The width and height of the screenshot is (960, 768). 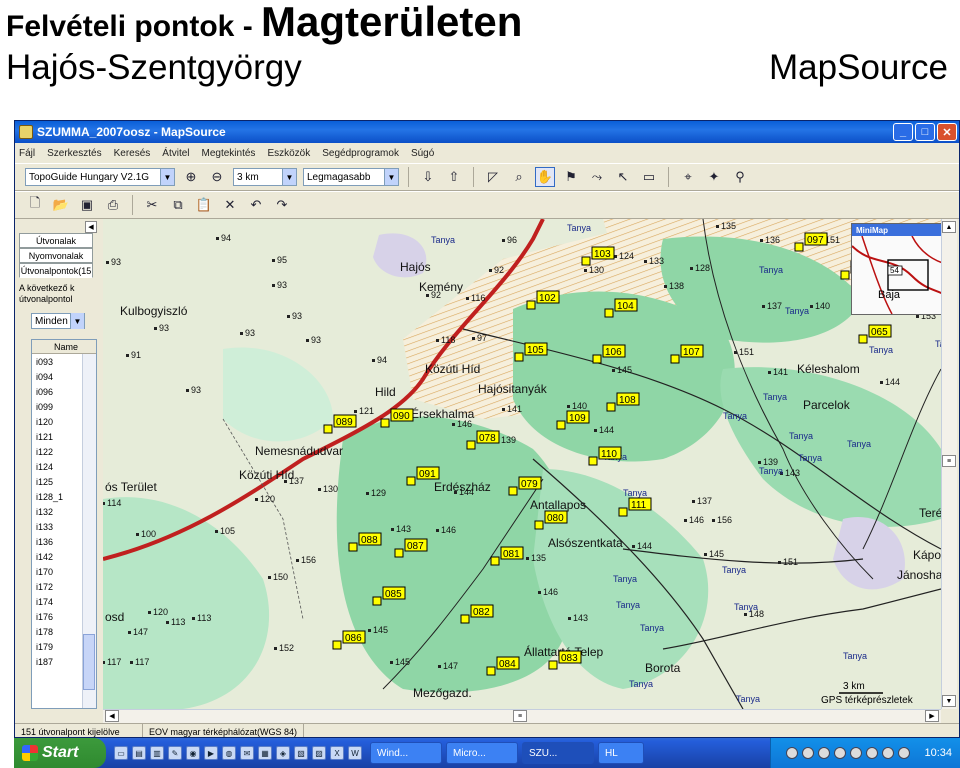 What do you see at coordinates (282, 205) in the screenshot?
I see `redo-icon: ↷` at bounding box center [282, 205].